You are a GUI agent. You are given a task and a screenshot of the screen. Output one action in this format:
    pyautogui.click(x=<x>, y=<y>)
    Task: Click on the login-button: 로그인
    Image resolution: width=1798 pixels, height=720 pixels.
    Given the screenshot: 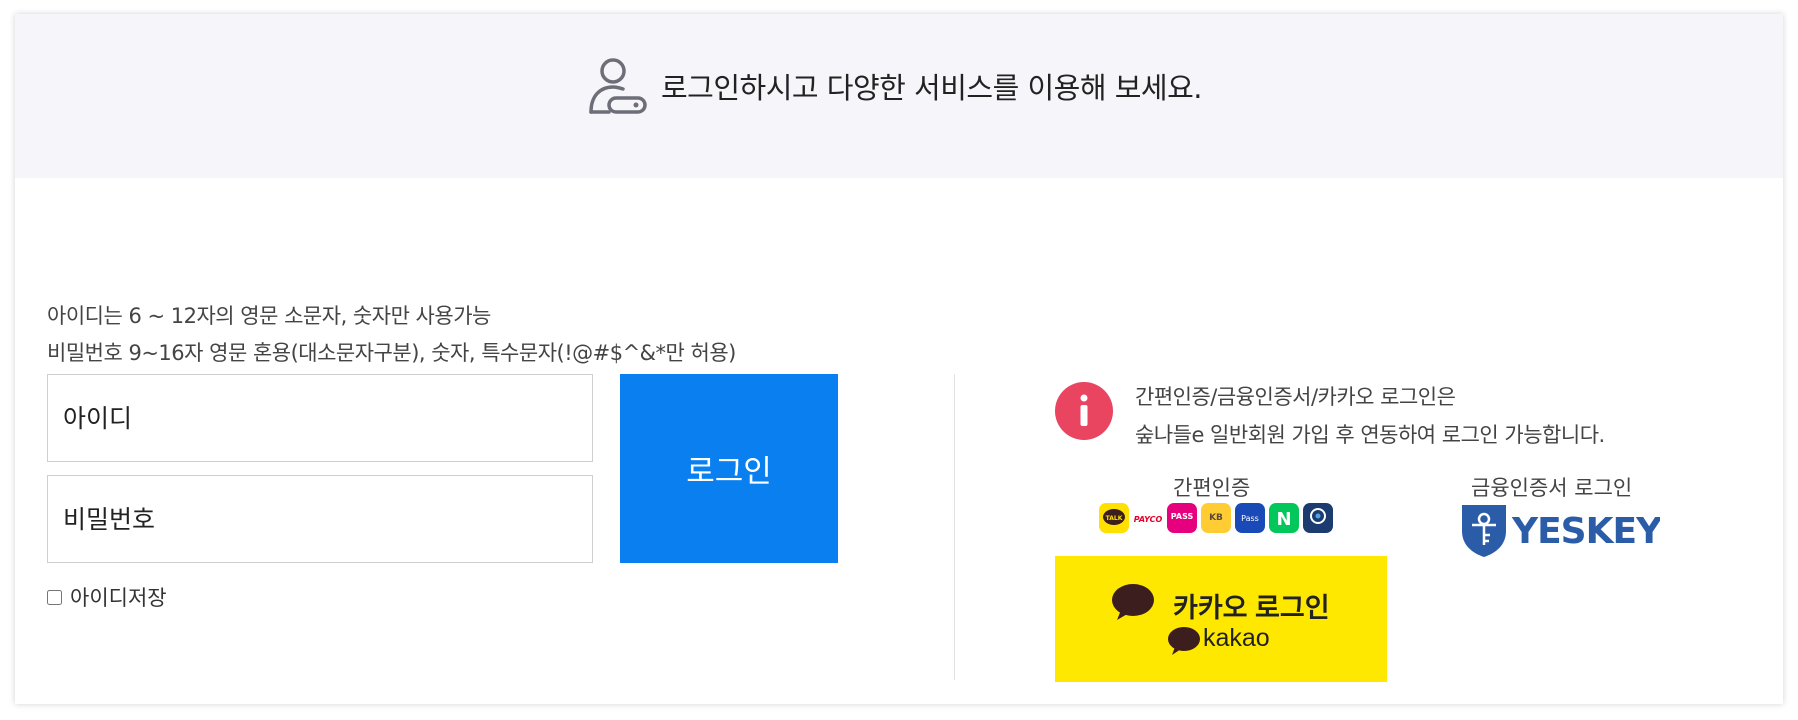 What is the action you would take?
    pyautogui.click(x=729, y=468)
    